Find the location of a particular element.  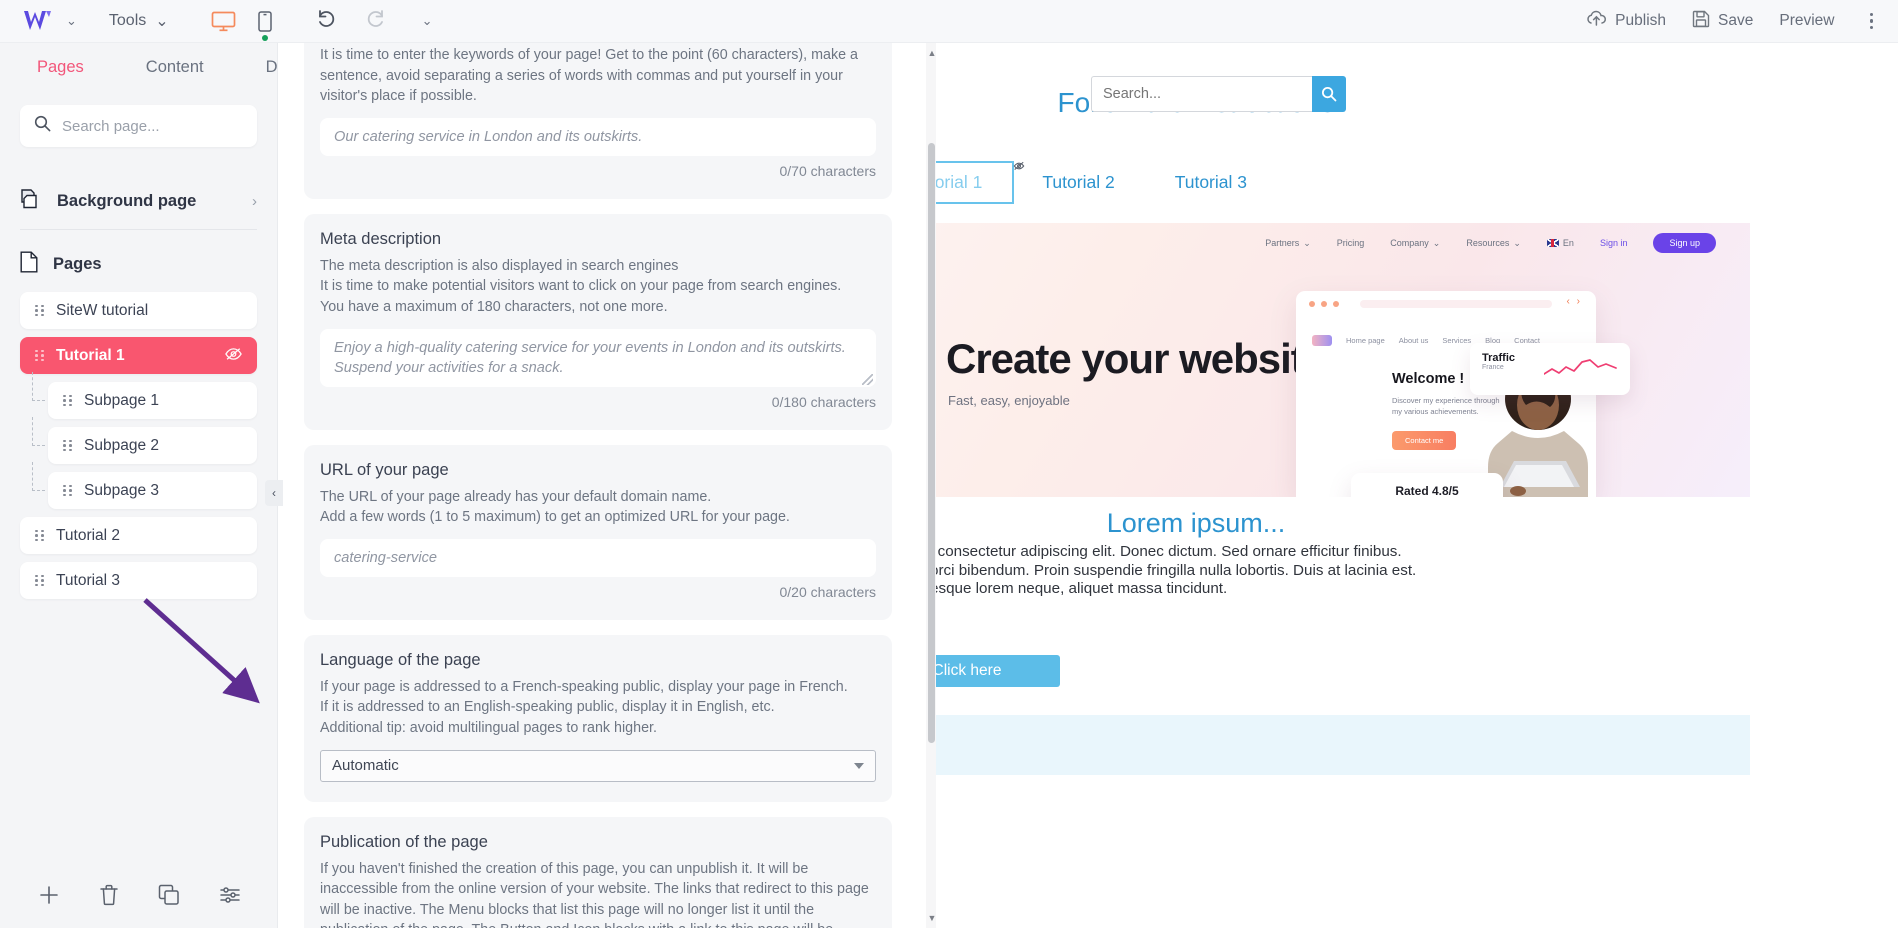

hero-nav-resources: Resources ⌄ is located at coordinates (1493, 243).